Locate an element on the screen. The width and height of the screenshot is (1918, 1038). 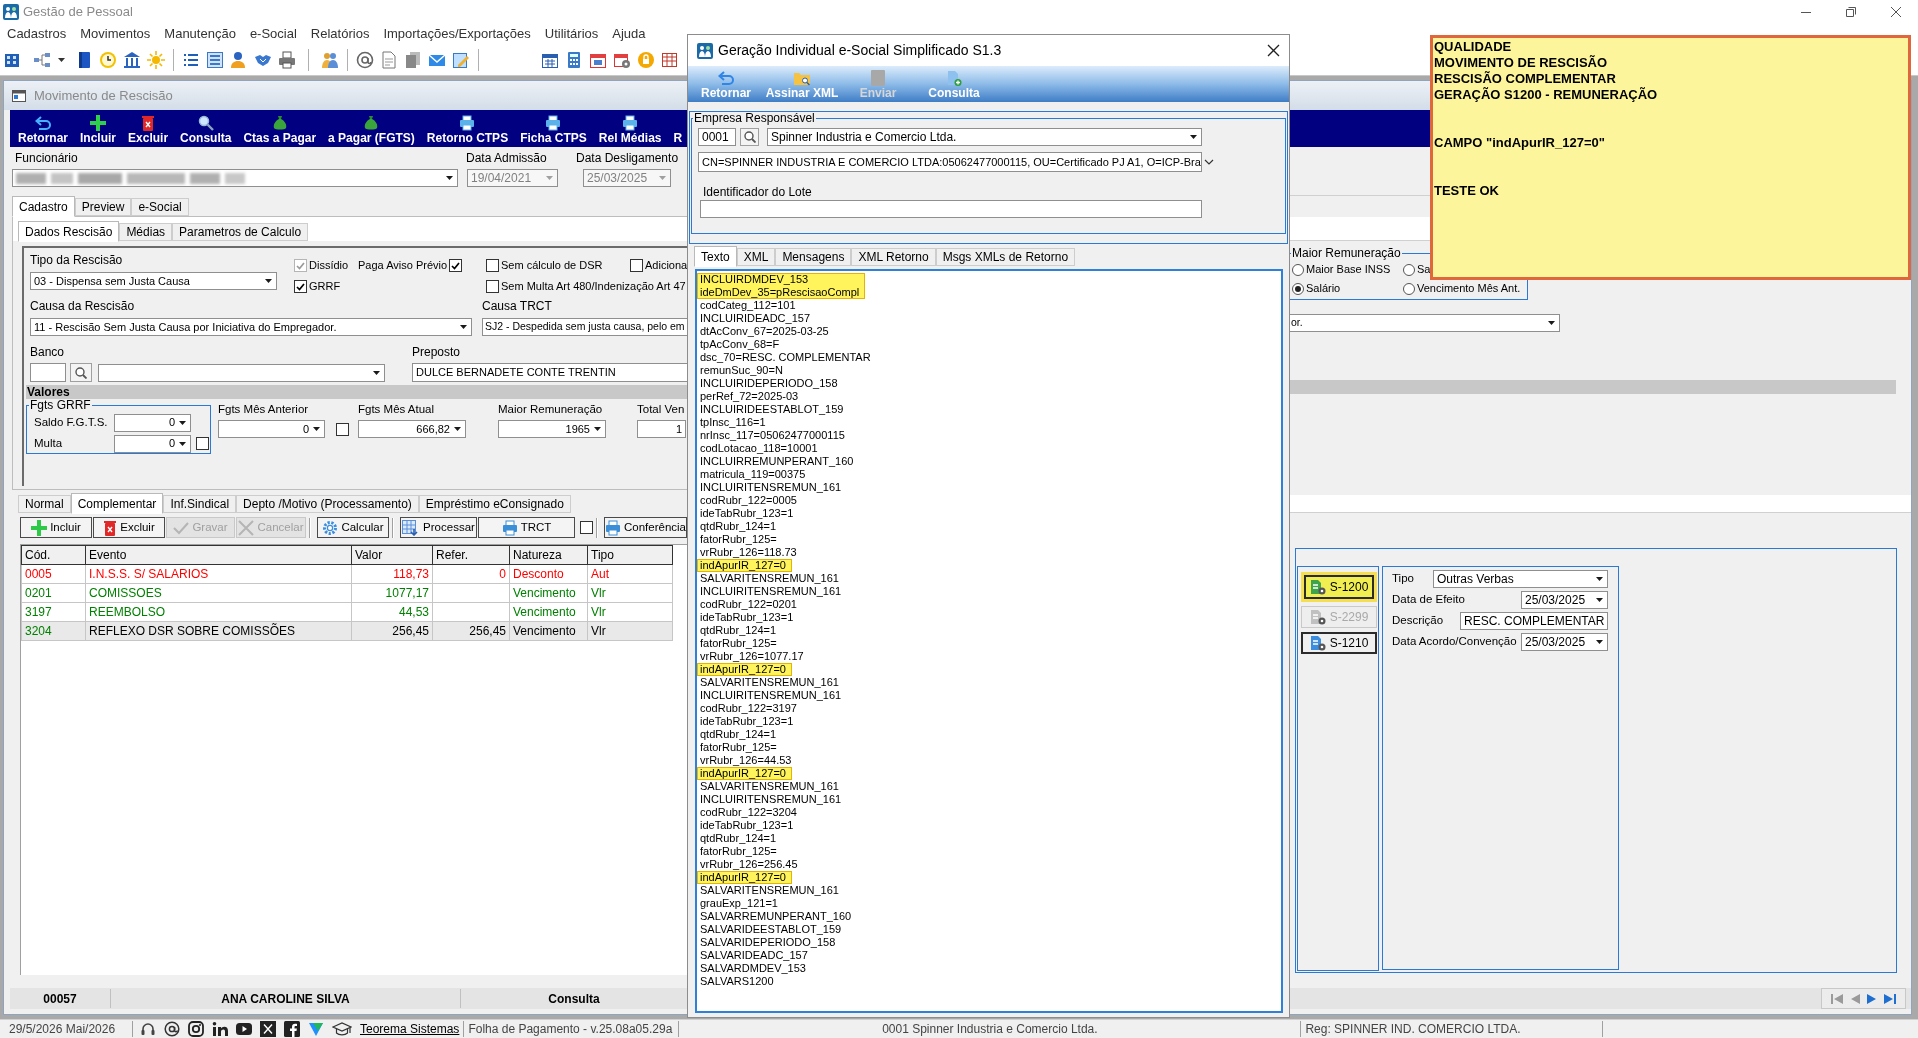
column-header: Cód. is located at coordinates (53, 555).